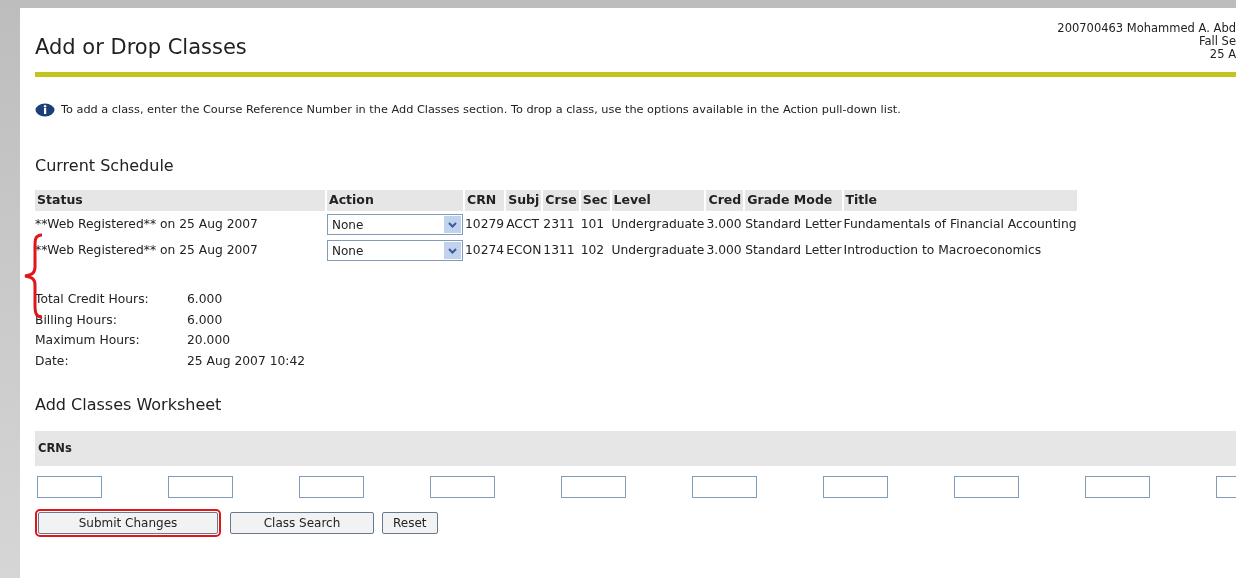 Image resolution: width=1236 pixels, height=578 pixels. I want to click on total-value: 20.000, so click(209, 341).